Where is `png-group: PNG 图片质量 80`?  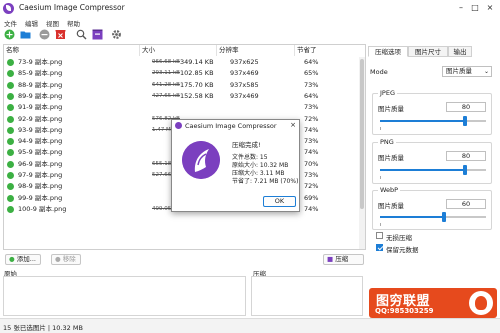 png-group: PNG 图片质量 80 is located at coordinates (432, 161).